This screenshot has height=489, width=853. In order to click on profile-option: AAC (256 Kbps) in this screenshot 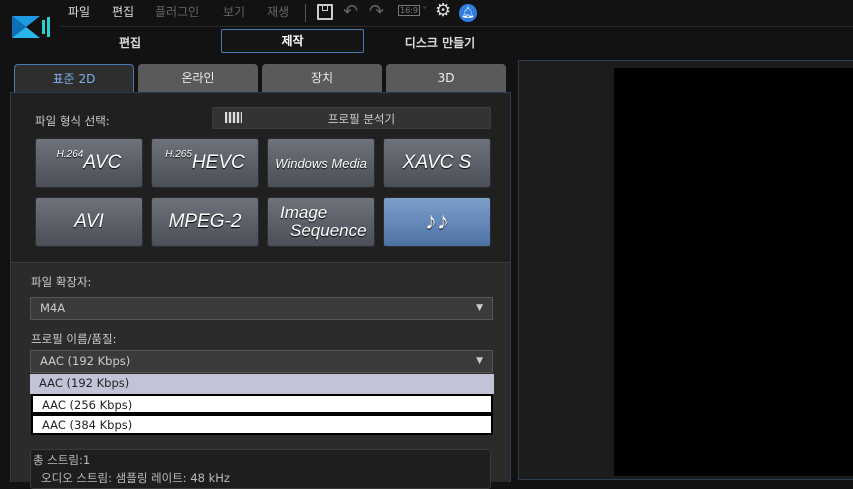, I will do `click(262, 404)`.